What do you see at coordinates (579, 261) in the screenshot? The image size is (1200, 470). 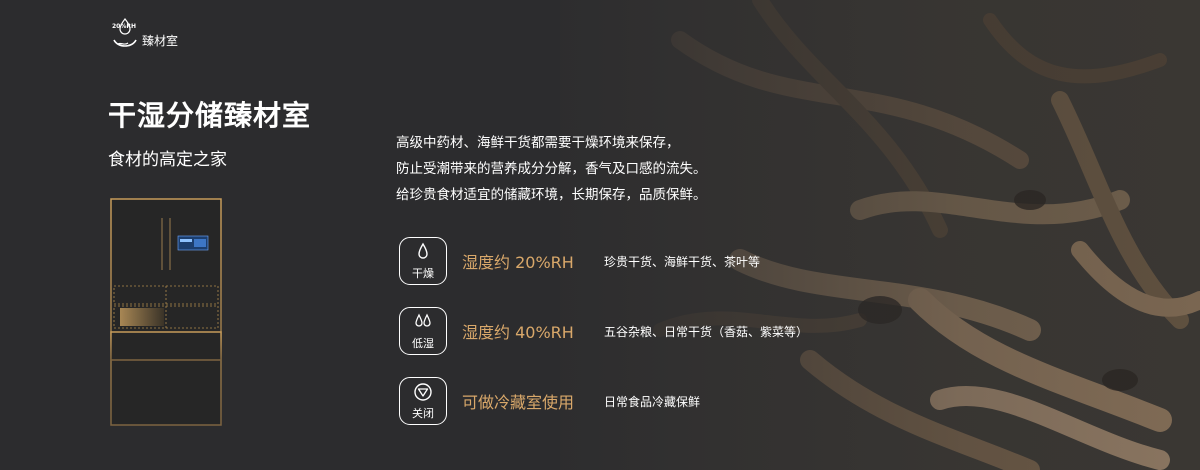 I see `mode-dry: 干燥 湿度约 20%RH 珍贵干货、海鲜干货、茶叶等` at bounding box center [579, 261].